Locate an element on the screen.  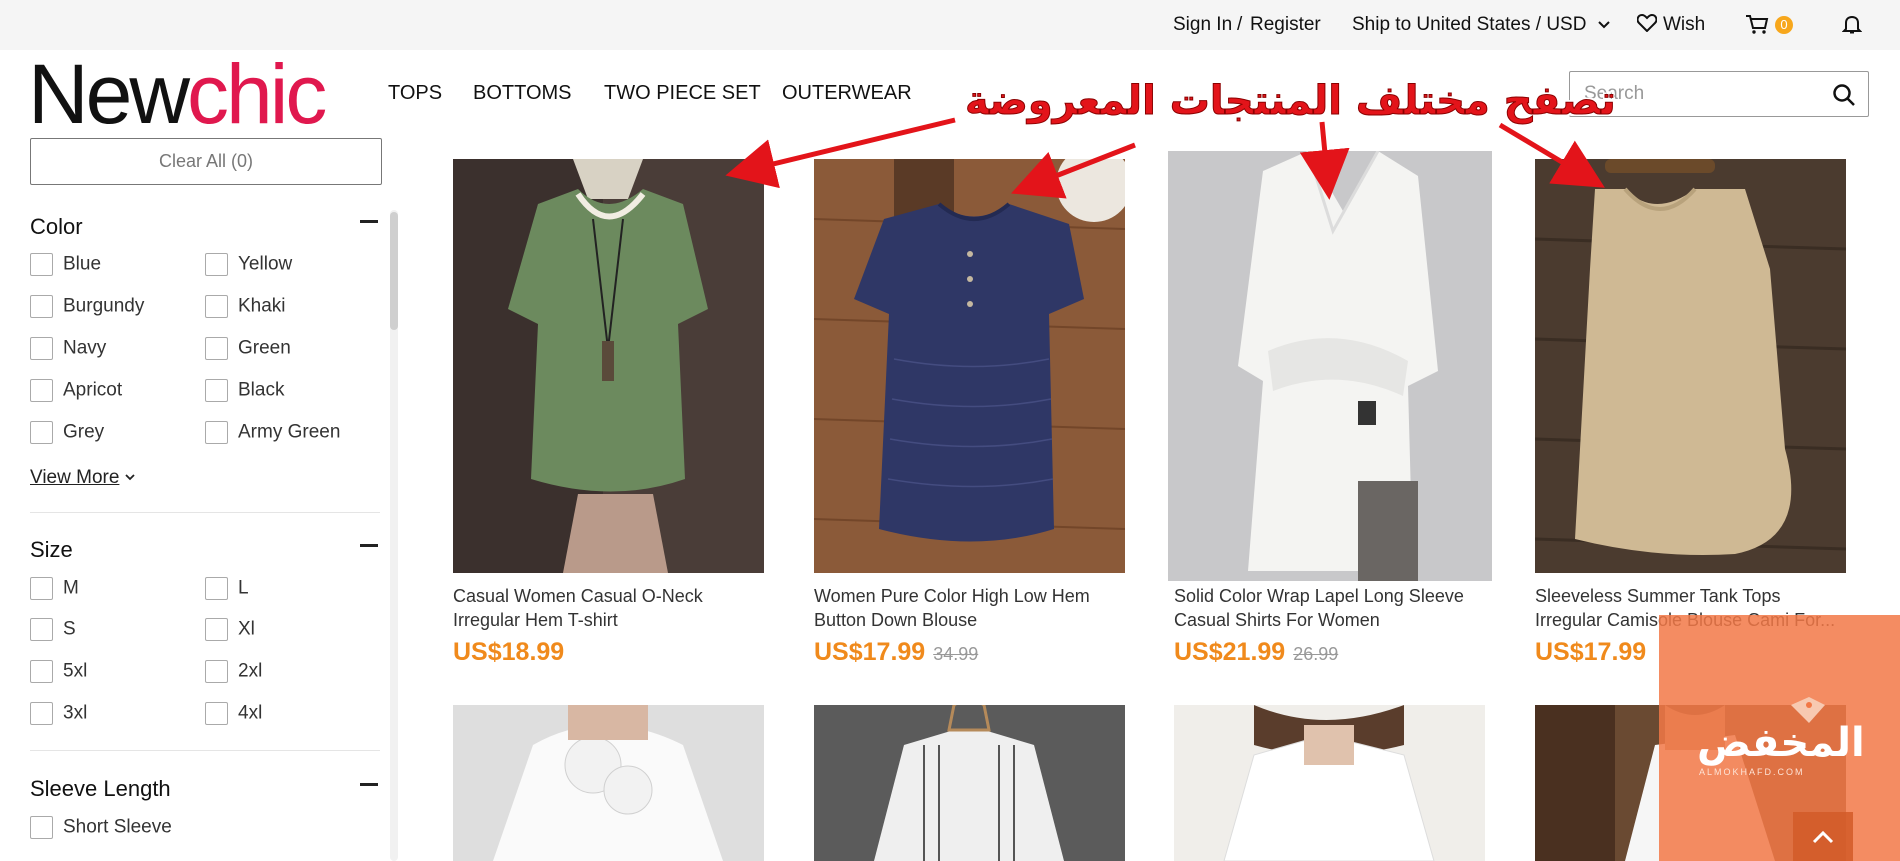
wish-link: Wish is located at coordinates (1671, 24).